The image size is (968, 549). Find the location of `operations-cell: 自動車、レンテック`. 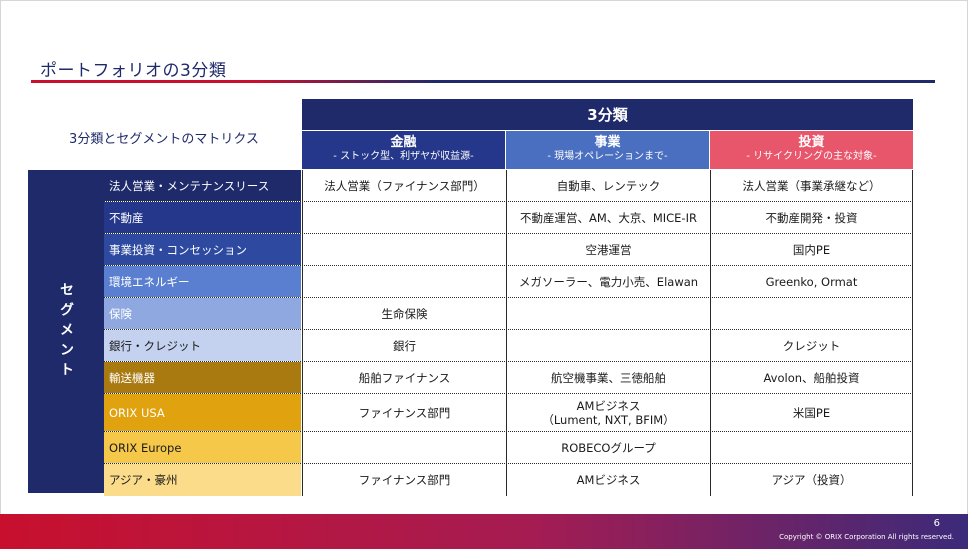

operations-cell: 自動車、レンテック is located at coordinates (608, 185).